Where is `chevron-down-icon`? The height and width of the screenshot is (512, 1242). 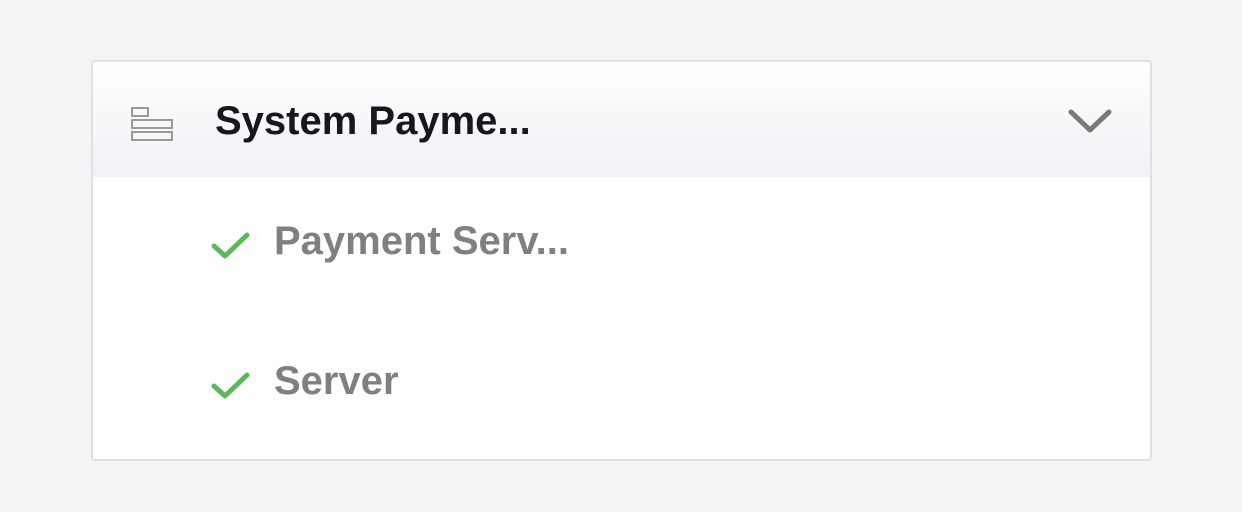 chevron-down-icon is located at coordinates (1090, 121).